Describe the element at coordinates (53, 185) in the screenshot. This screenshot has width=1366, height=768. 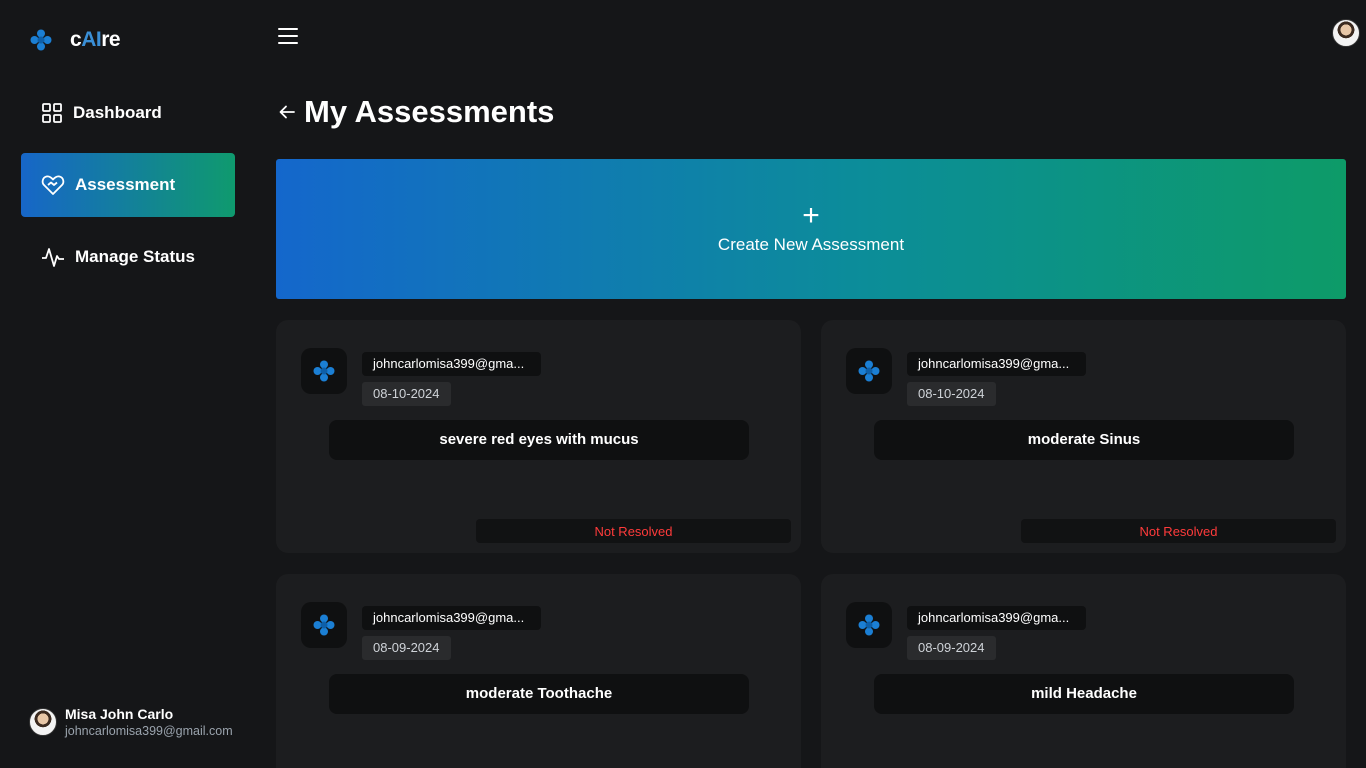
I see `heart-hand-icon` at that location.